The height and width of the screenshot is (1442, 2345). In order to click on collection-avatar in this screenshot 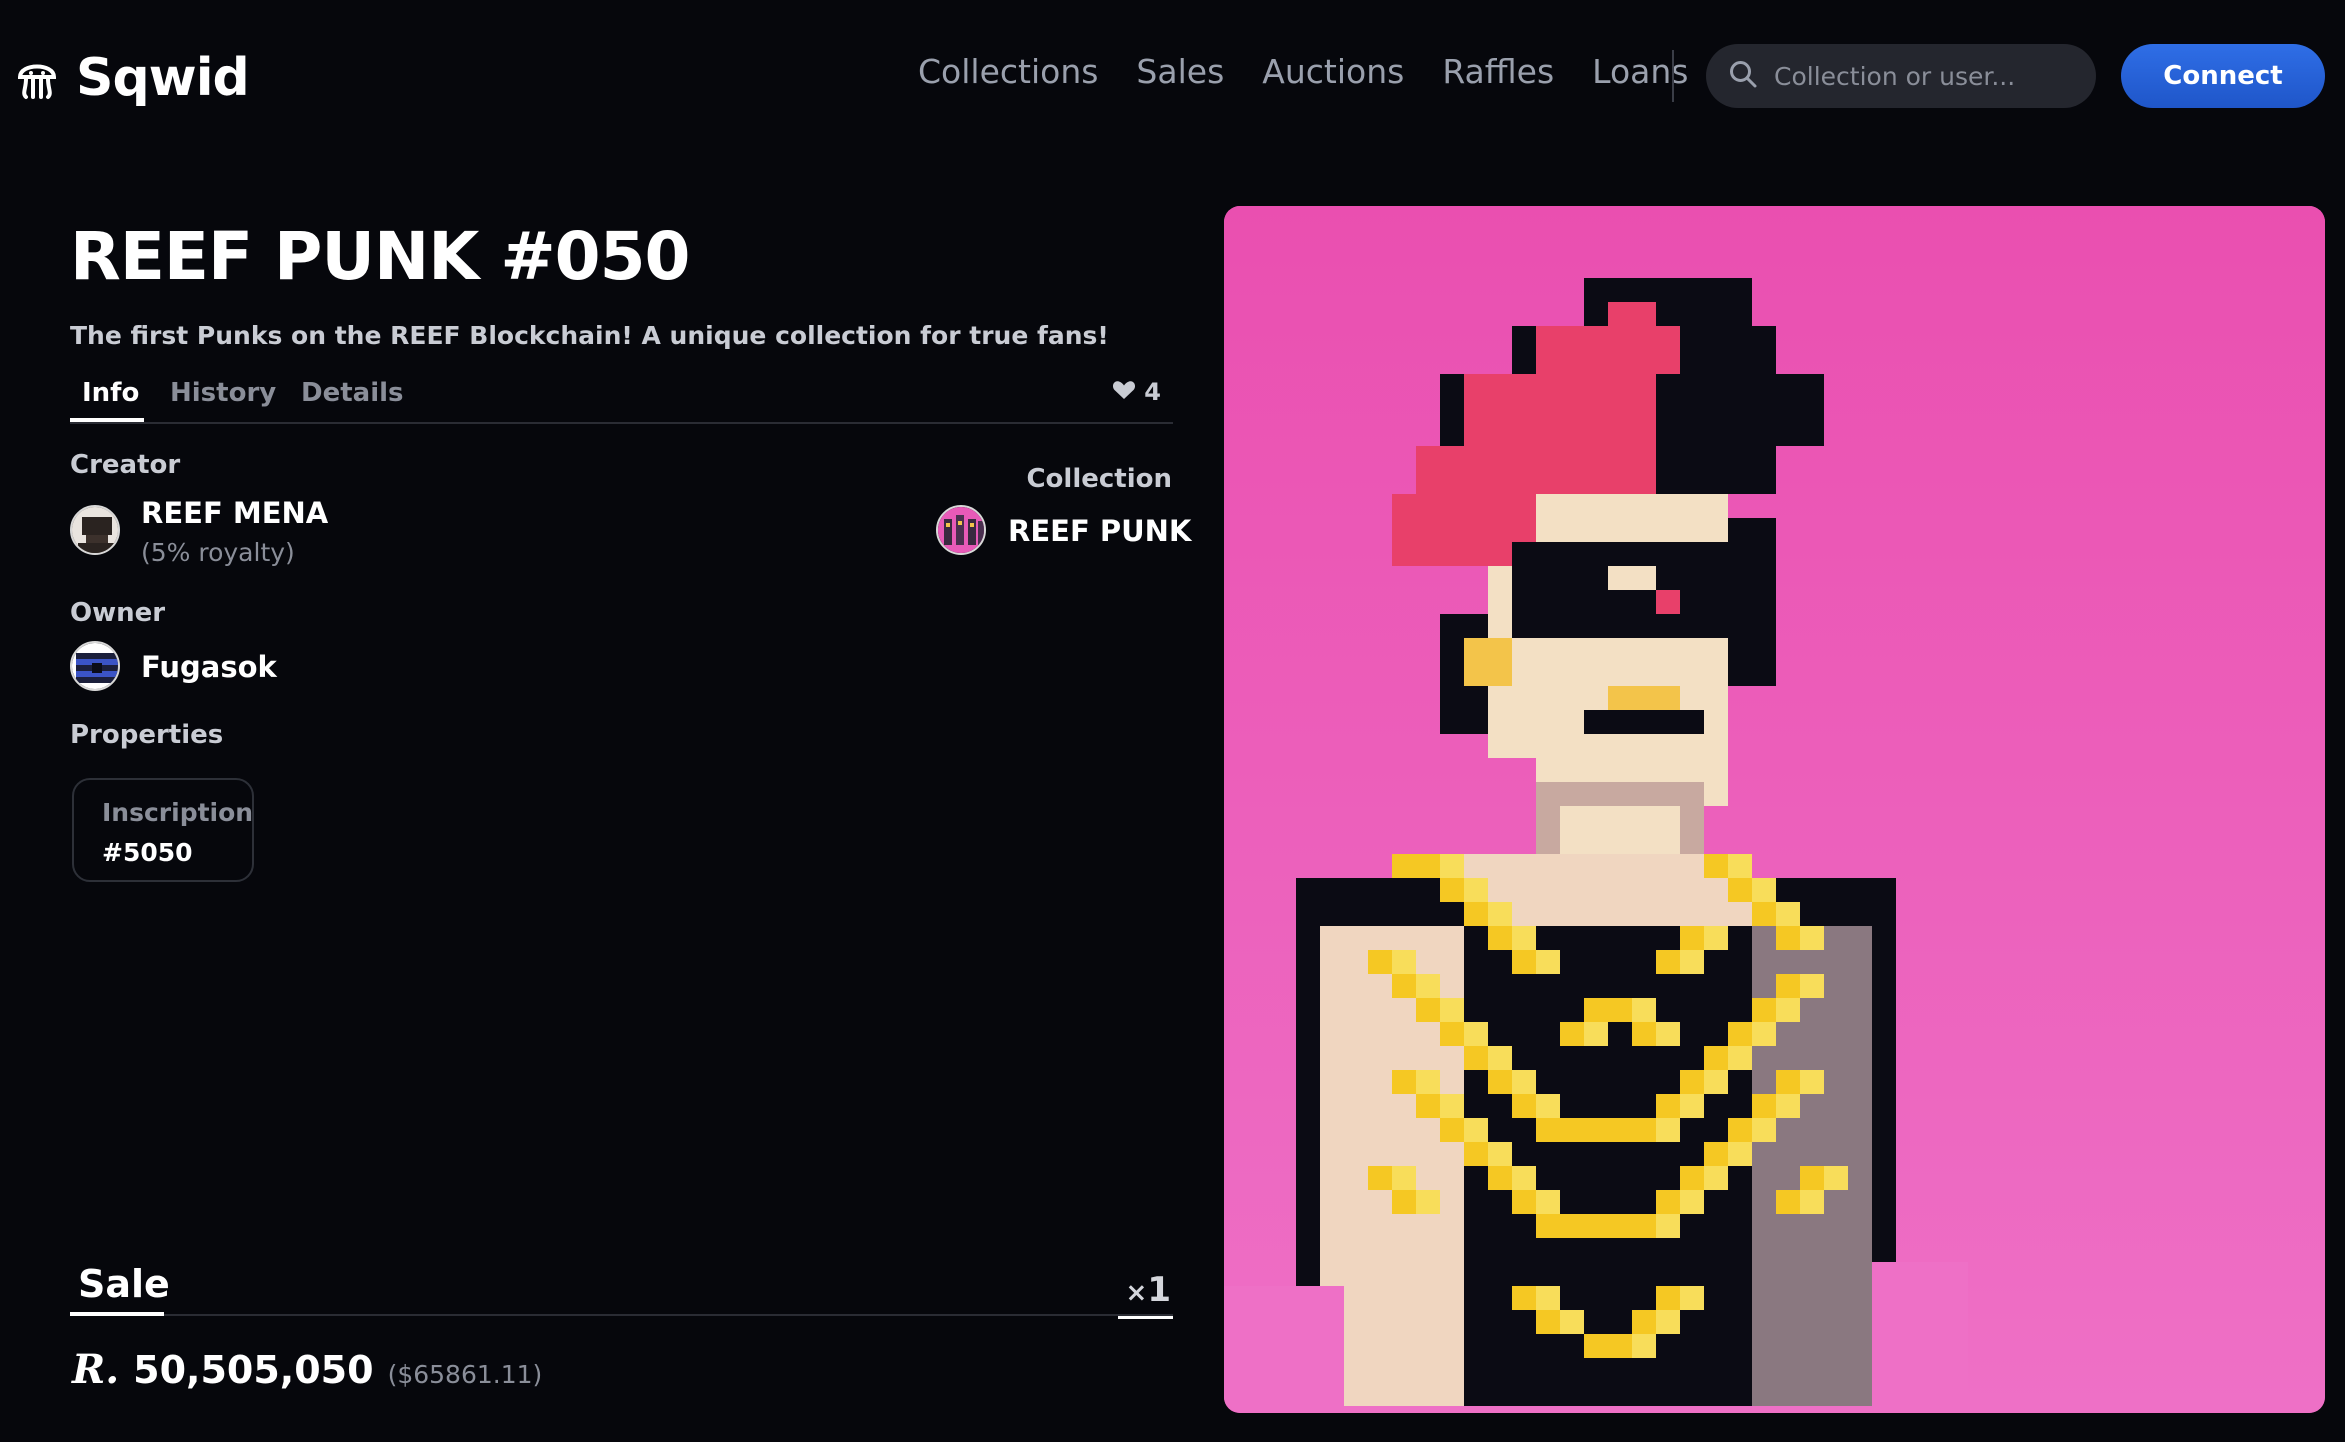, I will do `click(961, 530)`.